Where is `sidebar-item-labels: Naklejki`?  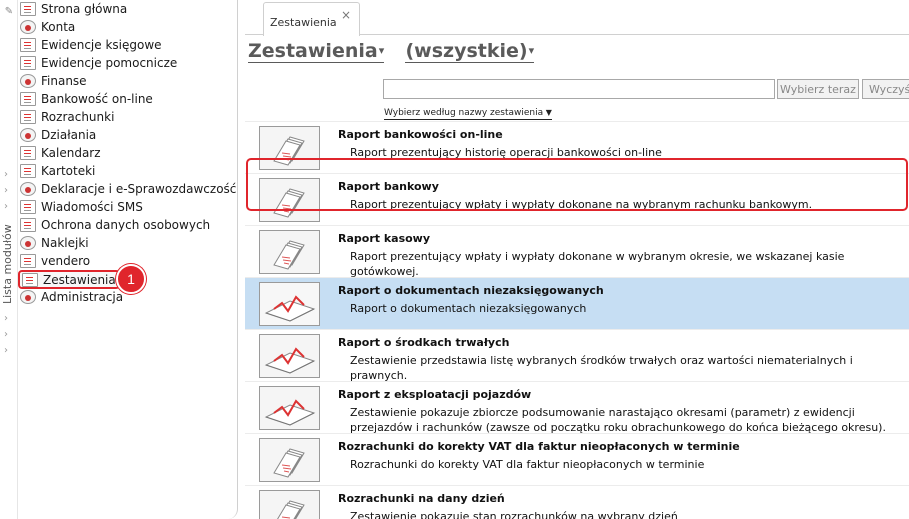 sidebar-item-labels: Naklejki is located at coordinates (54, 243).